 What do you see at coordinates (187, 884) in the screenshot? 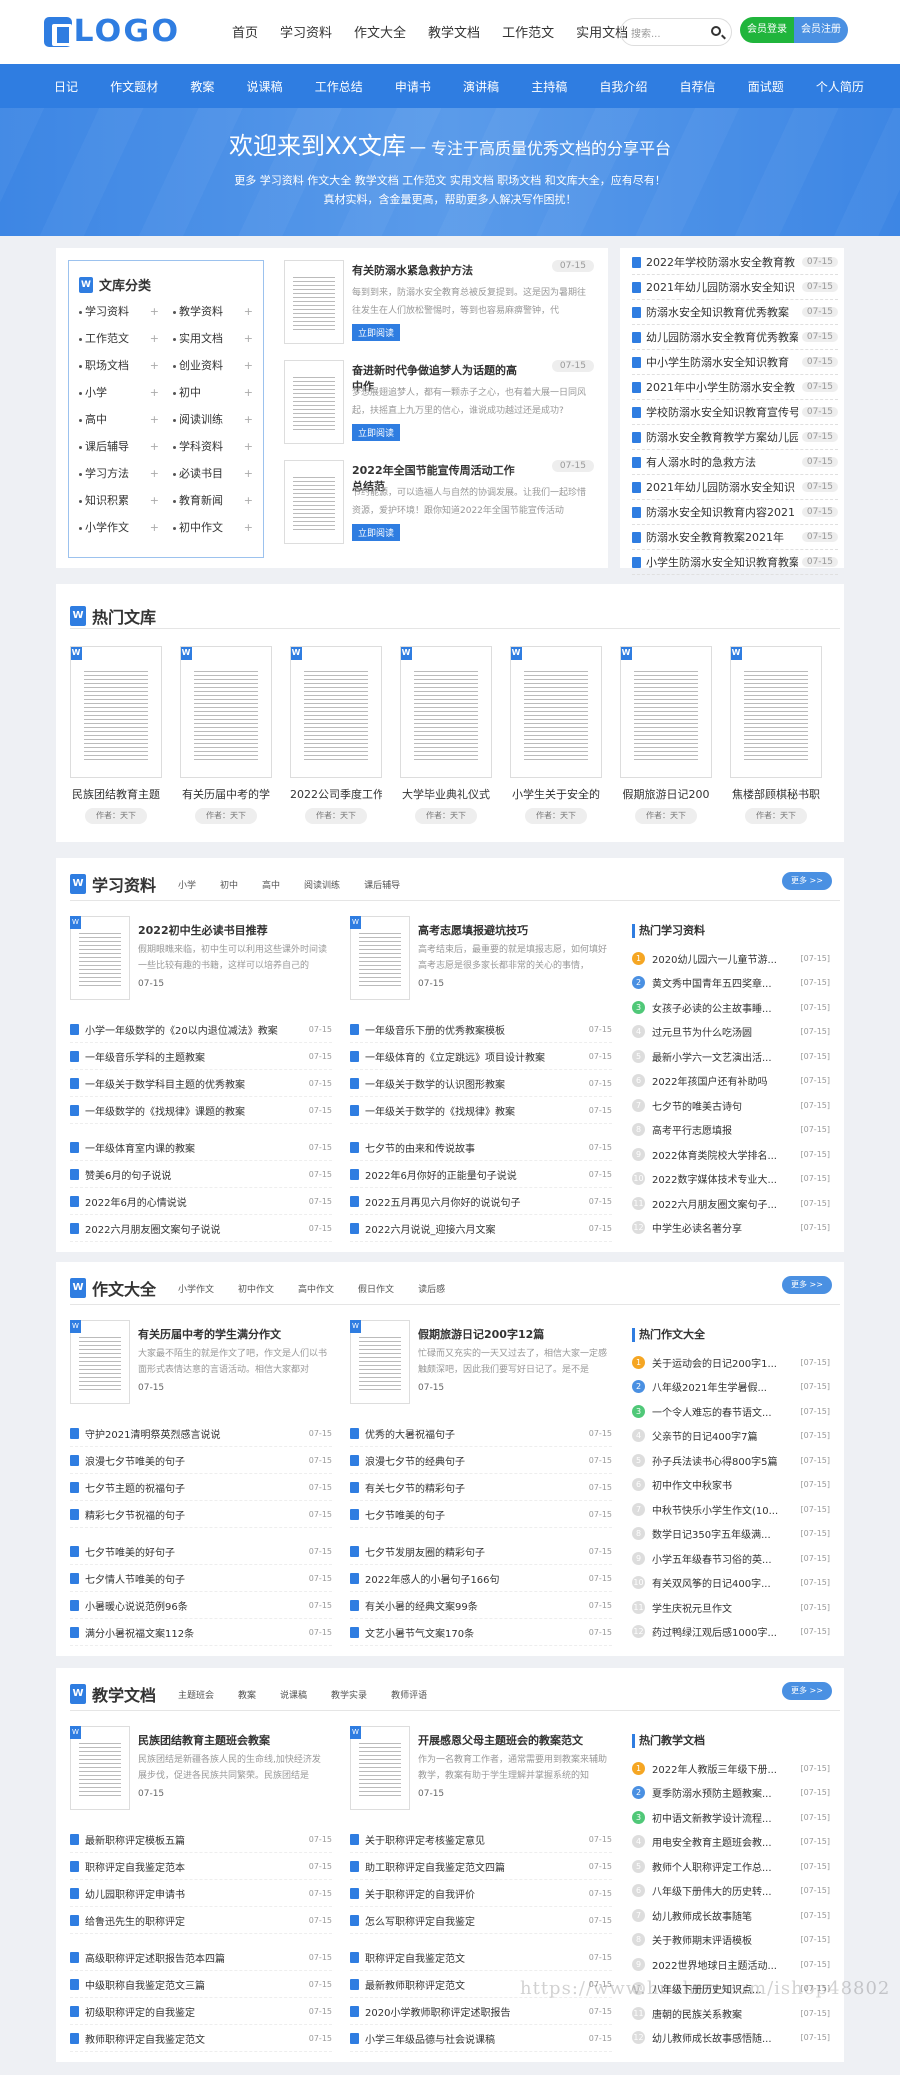
I see `section-tab: 小学` at bounding box center [187, 884].